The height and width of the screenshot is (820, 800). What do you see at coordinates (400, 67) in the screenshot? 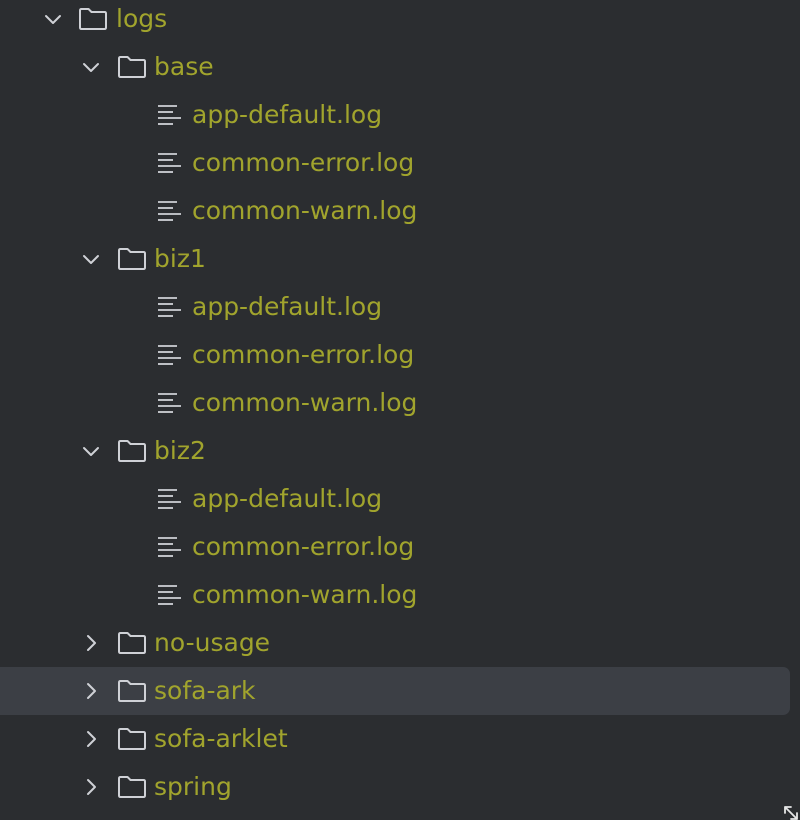
I see `tree-row-folder: base` at bounding box center [400, 67].